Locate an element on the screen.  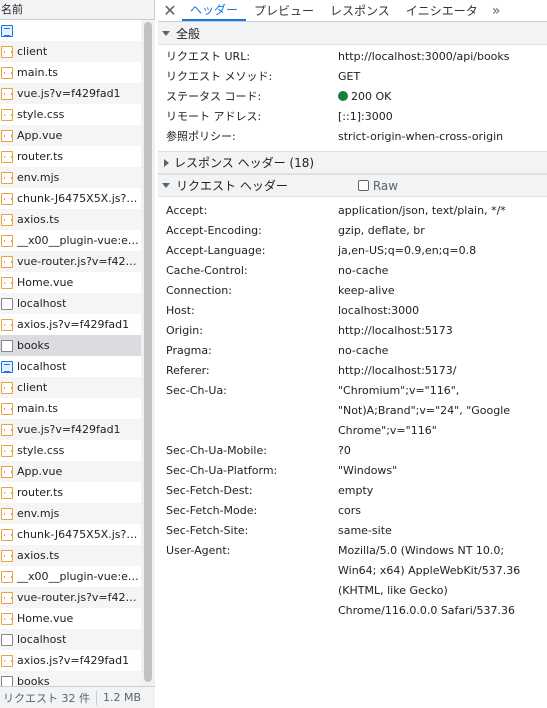
request-header-value: same-site is located at coordinates (442, 531).